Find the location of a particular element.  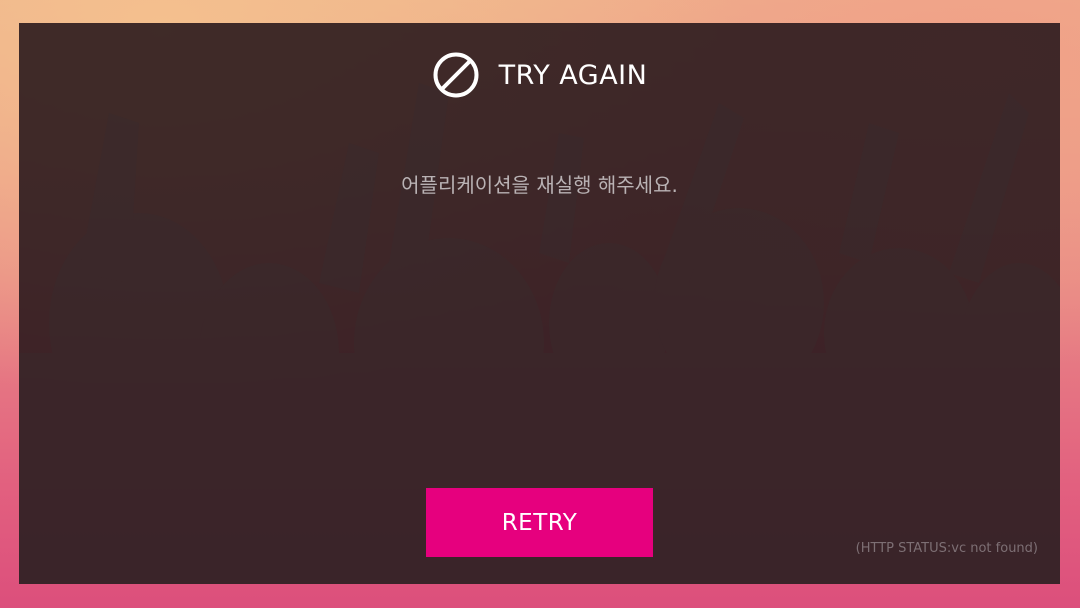

http-status-text: (HTTP STATUS:vc not found) is located at coordinates (946, 548).